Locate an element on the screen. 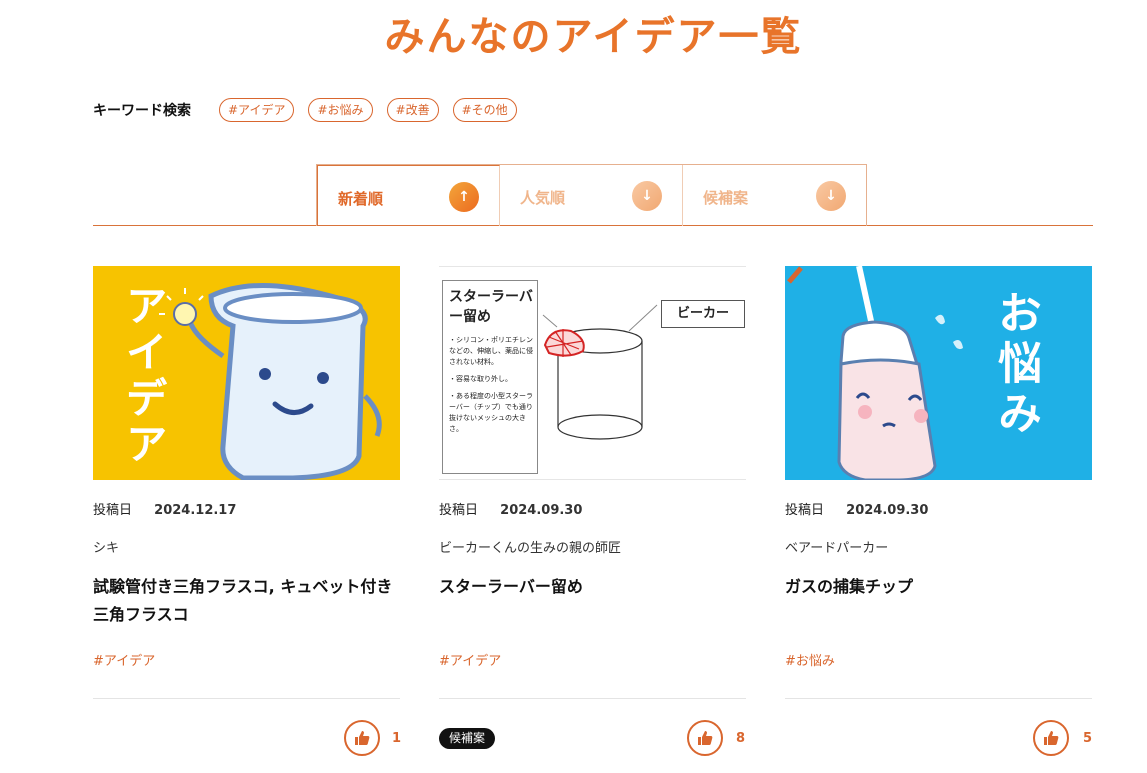 The width and height of the screenshot is (1147, 773). keyword-search-label: キーワード検索 is located at coordinates (142, 111).